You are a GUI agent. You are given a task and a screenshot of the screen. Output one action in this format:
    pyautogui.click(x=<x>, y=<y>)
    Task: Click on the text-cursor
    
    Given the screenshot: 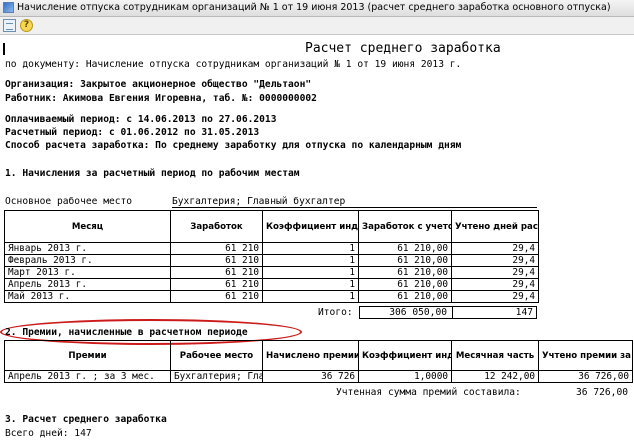 What is the action you would take?
    pyautogui.click(x=4, y=49)
    